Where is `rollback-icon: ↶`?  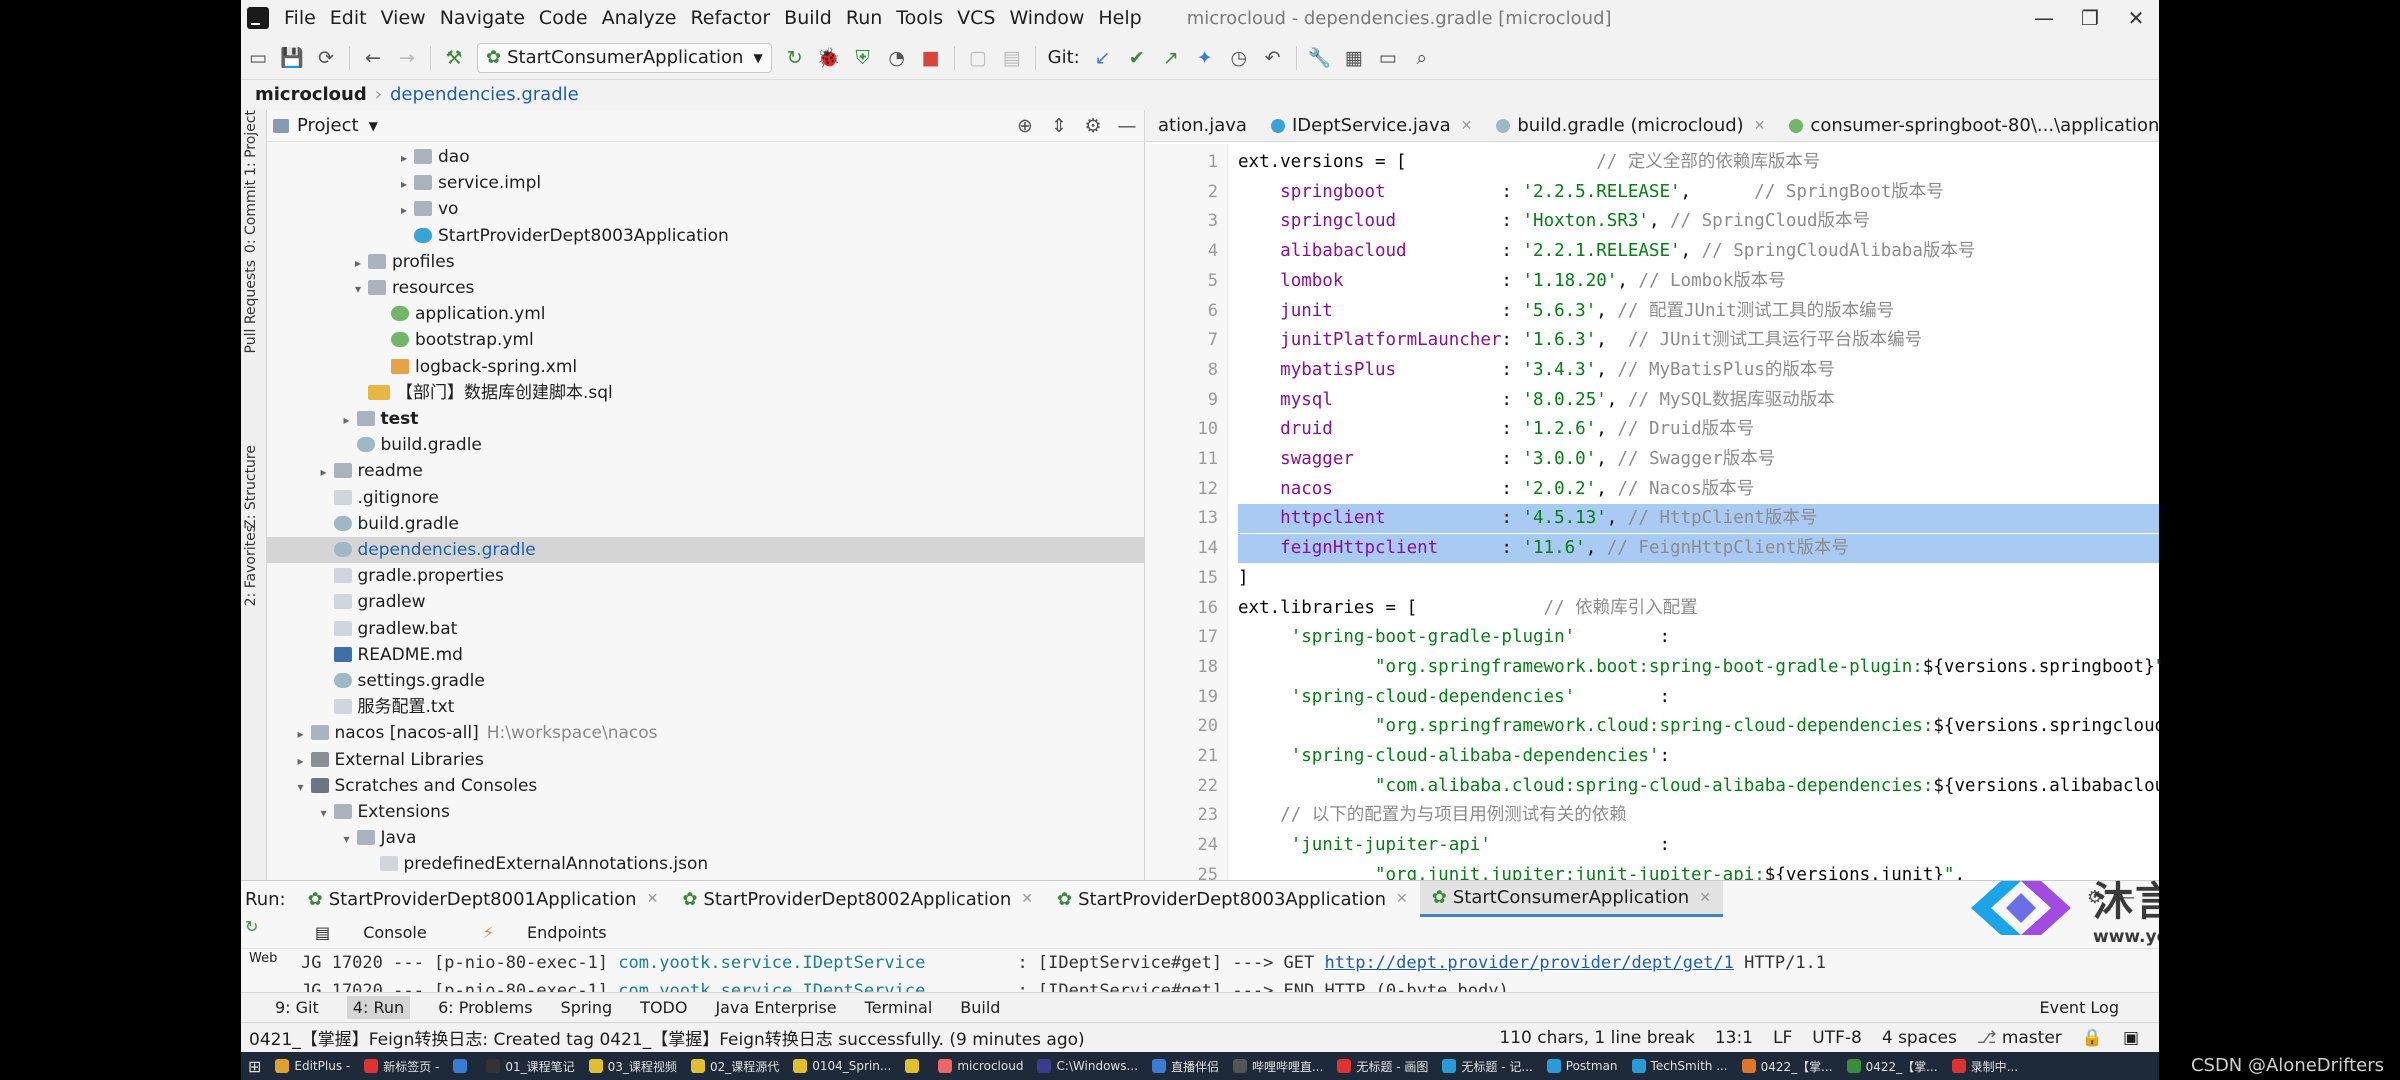 rollback-icon: ↶ is located at coordinates (1273, 58).